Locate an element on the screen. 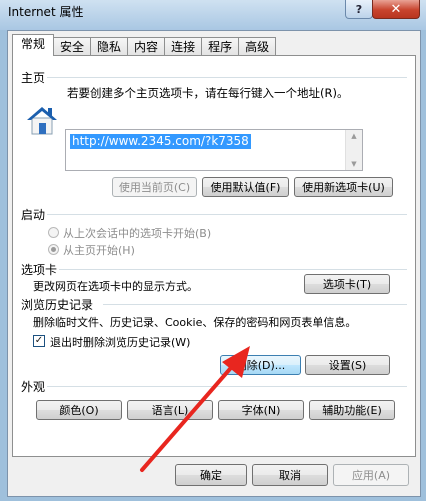  tab-connections: 连接 is located at coordinates (183, 46).